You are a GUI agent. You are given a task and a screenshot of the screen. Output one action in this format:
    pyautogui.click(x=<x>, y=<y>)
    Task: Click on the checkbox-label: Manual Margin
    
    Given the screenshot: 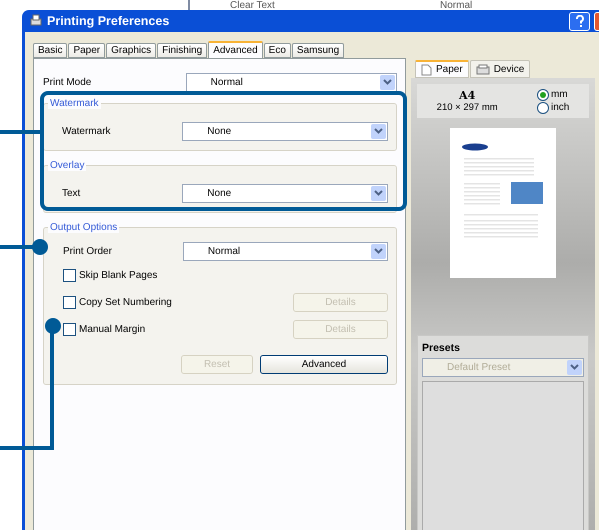 What is the action you would take?
    pyautogui.click(x=112, y=329)
    